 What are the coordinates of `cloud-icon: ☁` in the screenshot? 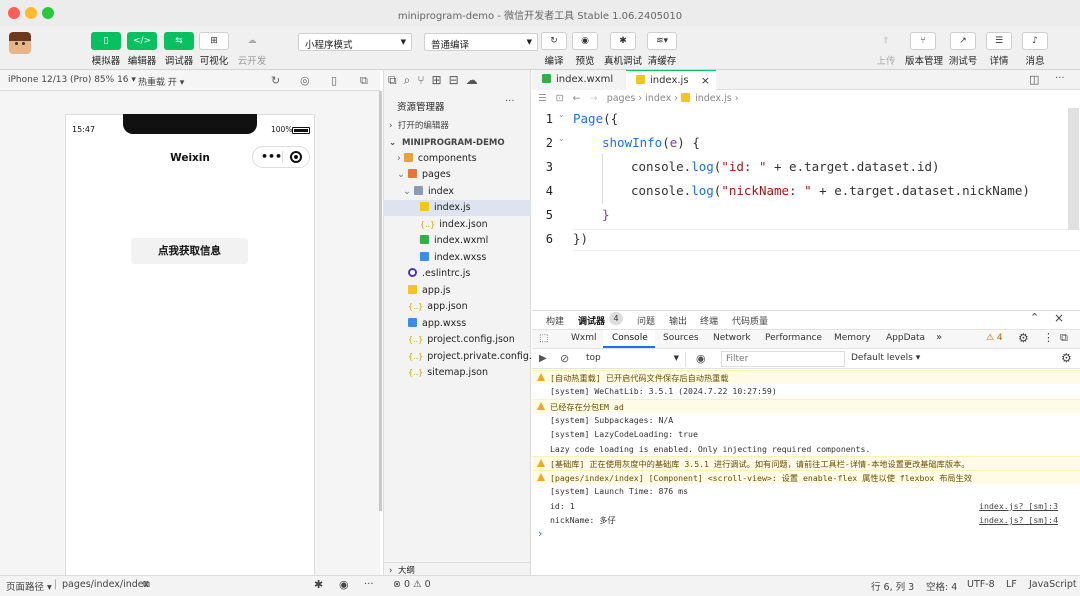 It's located at (475, 80).